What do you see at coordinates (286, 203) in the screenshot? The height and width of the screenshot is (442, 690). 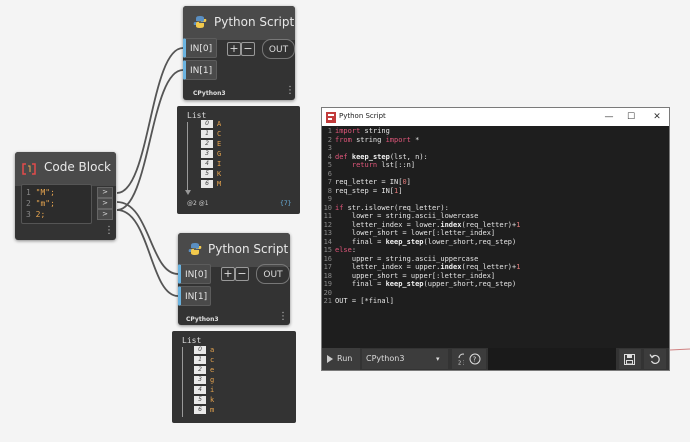 I see `list-count: {7}` at bounding box center [286, 203].